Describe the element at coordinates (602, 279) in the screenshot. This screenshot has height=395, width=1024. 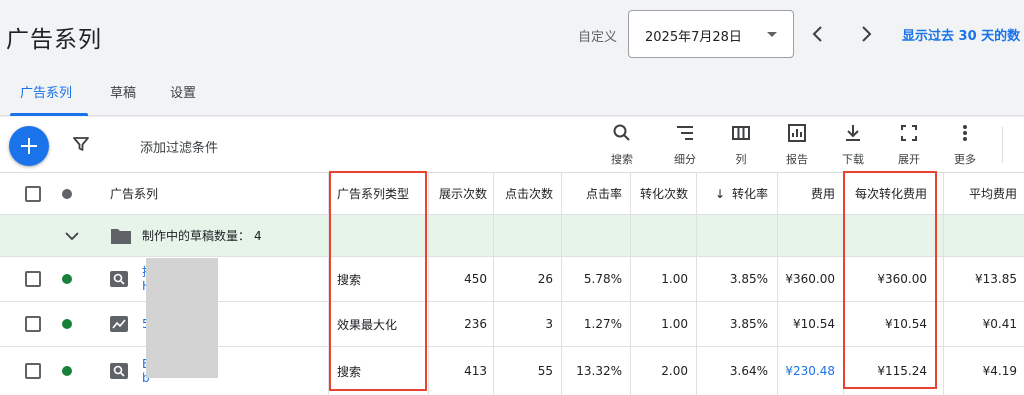
I see `ctr-cell: 5.78%` at that location.